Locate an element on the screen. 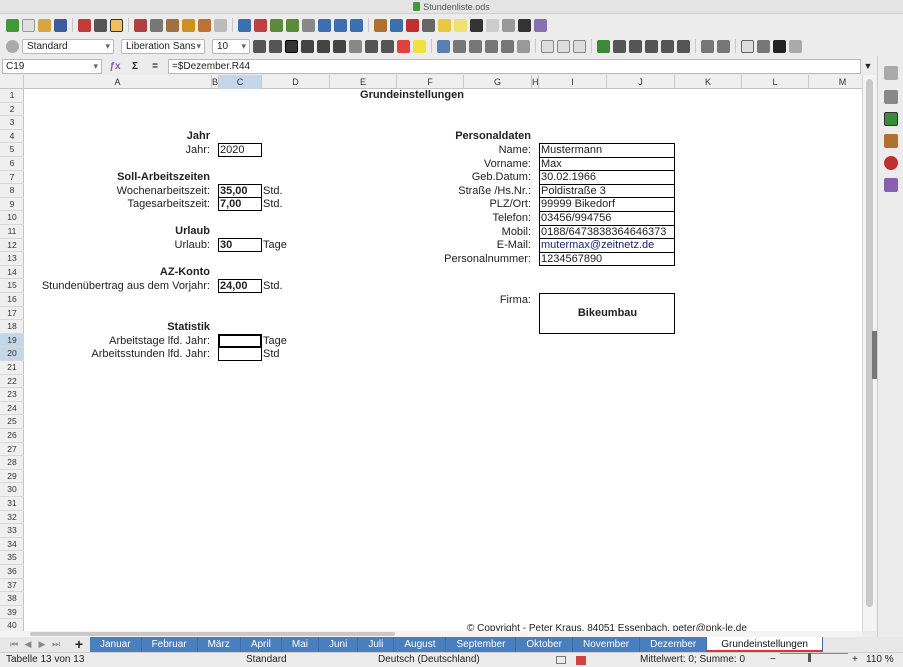  sheet-tab: Dezember is located at coordinates (674, 644).